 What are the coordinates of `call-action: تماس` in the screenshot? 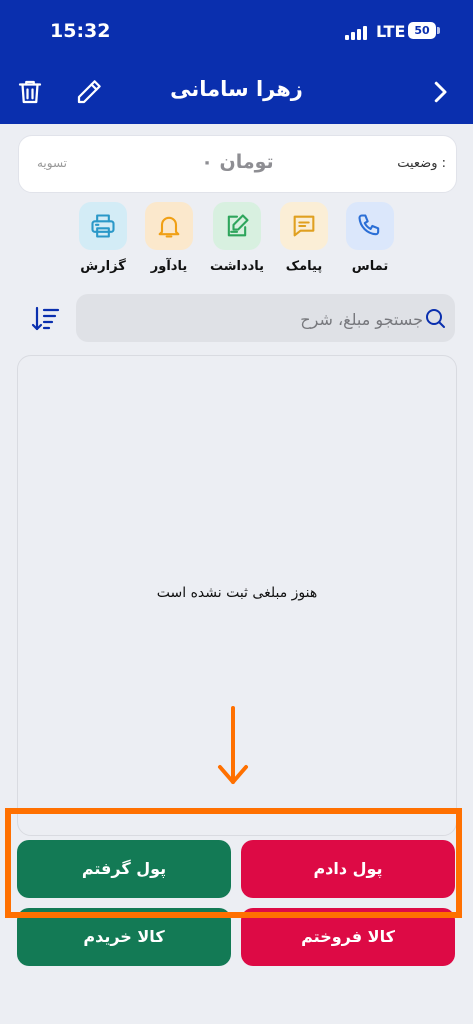 It's located at (370, 238).